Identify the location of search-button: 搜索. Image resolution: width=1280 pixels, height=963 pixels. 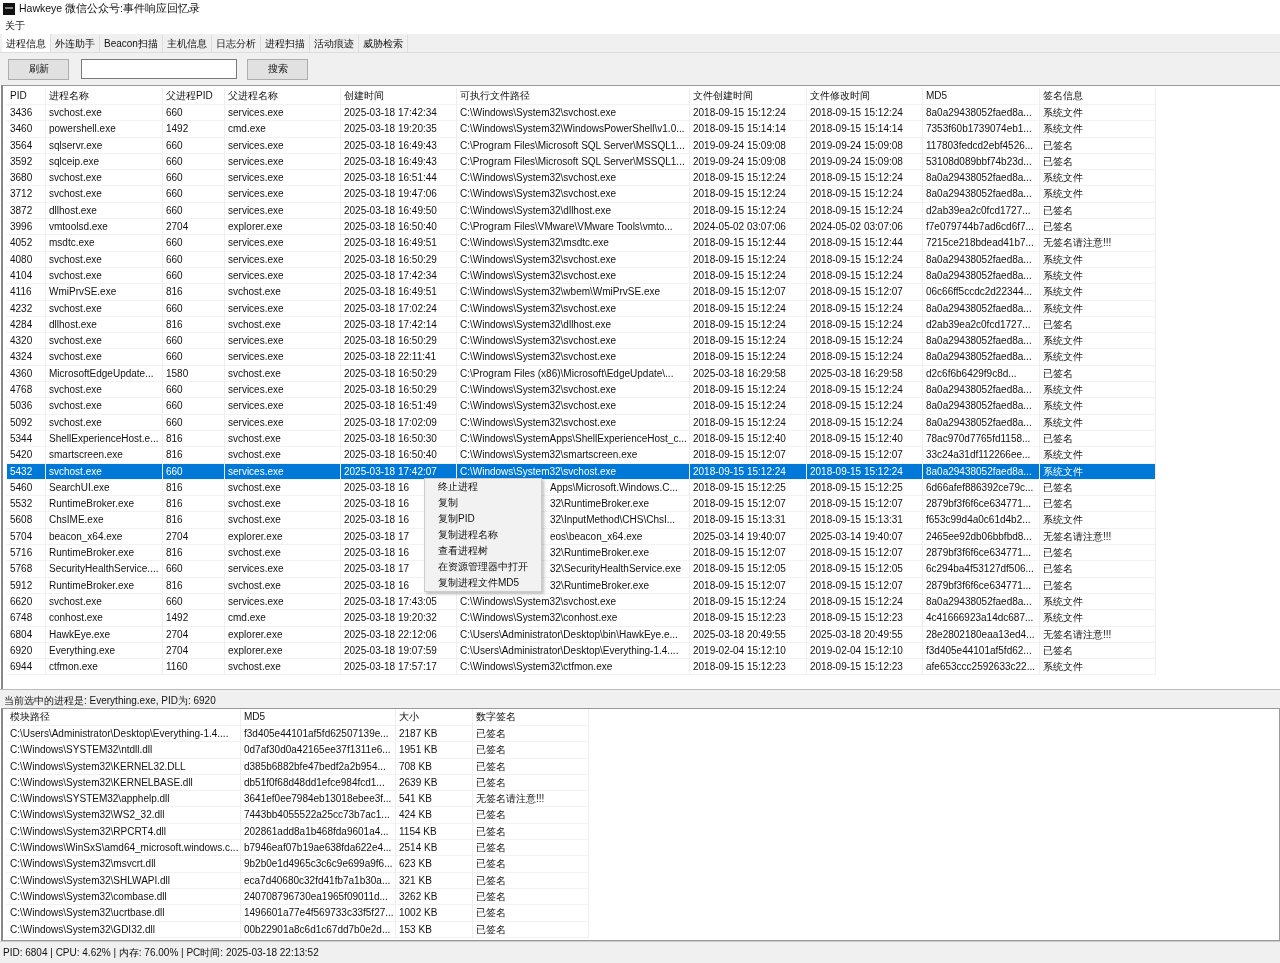
(277, 69).